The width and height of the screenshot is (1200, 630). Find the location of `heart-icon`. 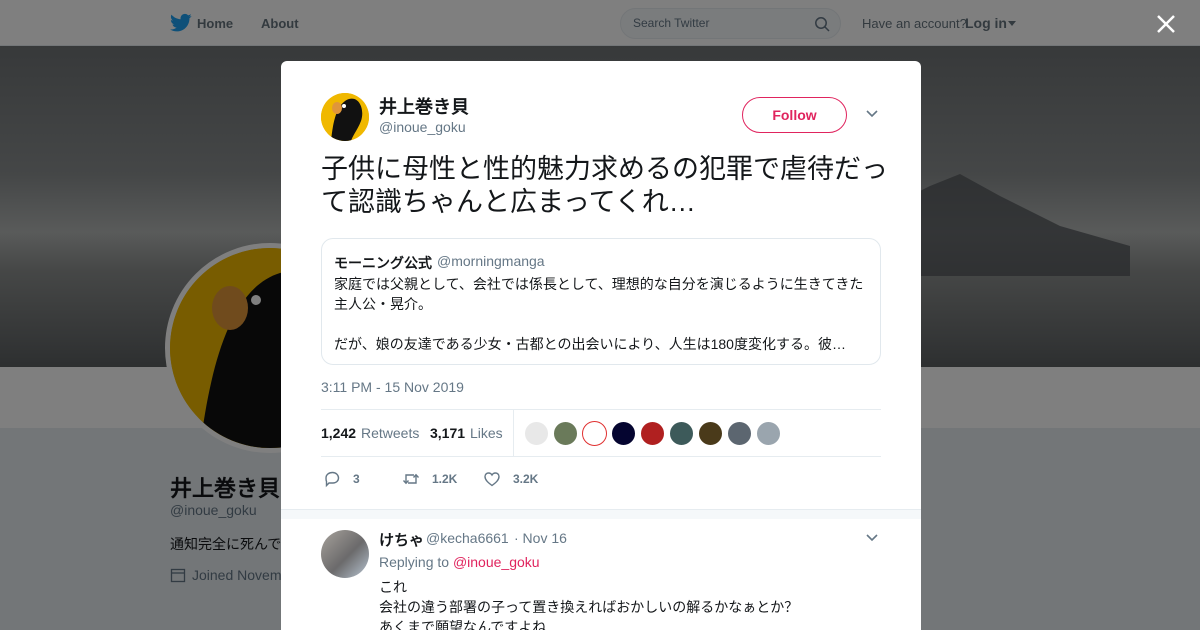

heart-icon is located at coordinates (492, 479).